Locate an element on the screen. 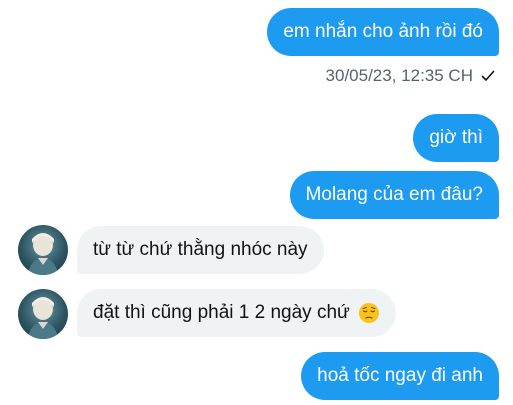 This screenshot has width=513, height=405. message-bubble-sent: hoả tốc ngay đi anh is located at coordinates (400, 376).